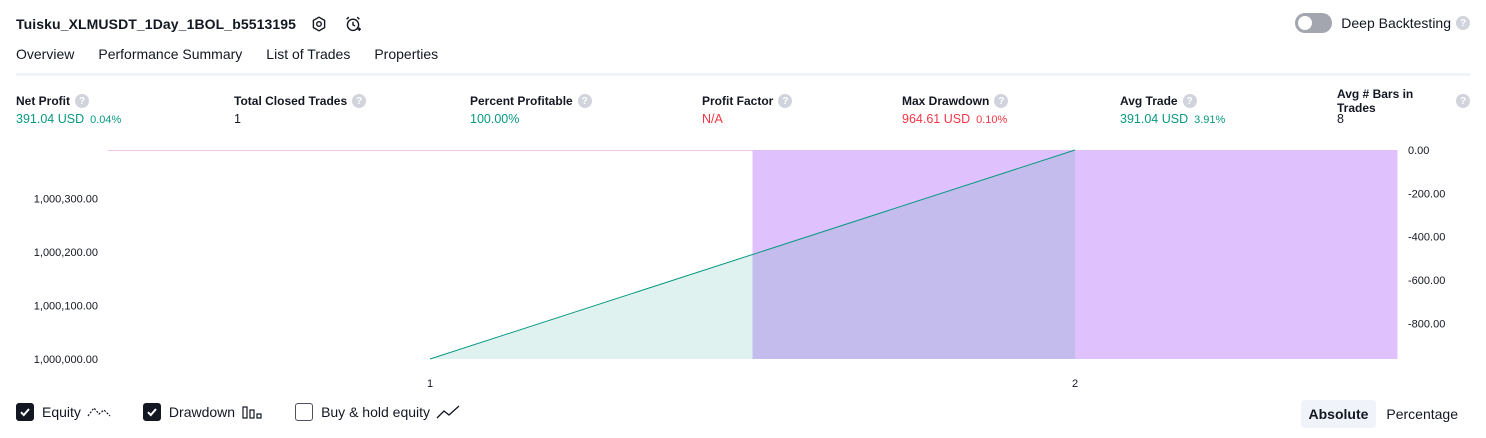 This screenshot has width=1486, height=438. I want to click on metric-avg-trade: Avg Trade? 391.04 USD 3.91%, so click(1172, 110).